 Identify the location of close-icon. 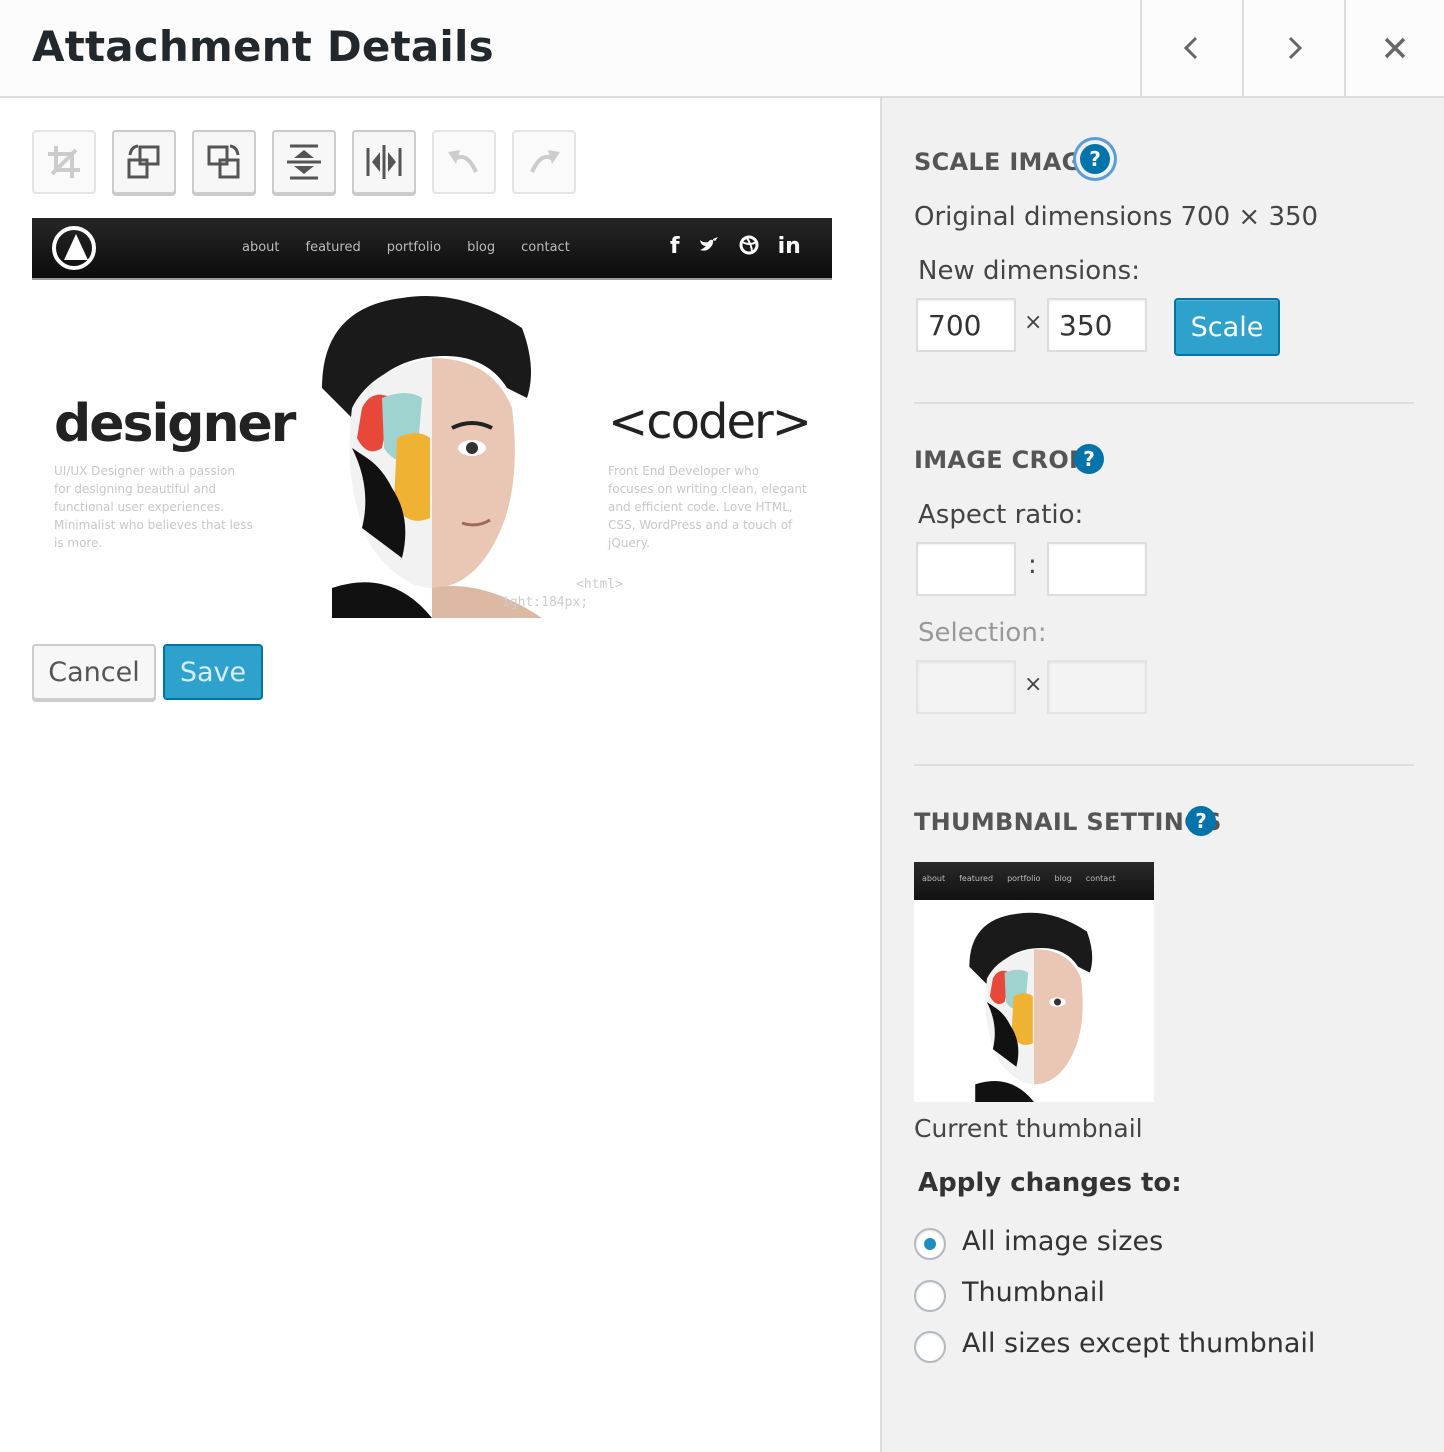
(1395, 48).